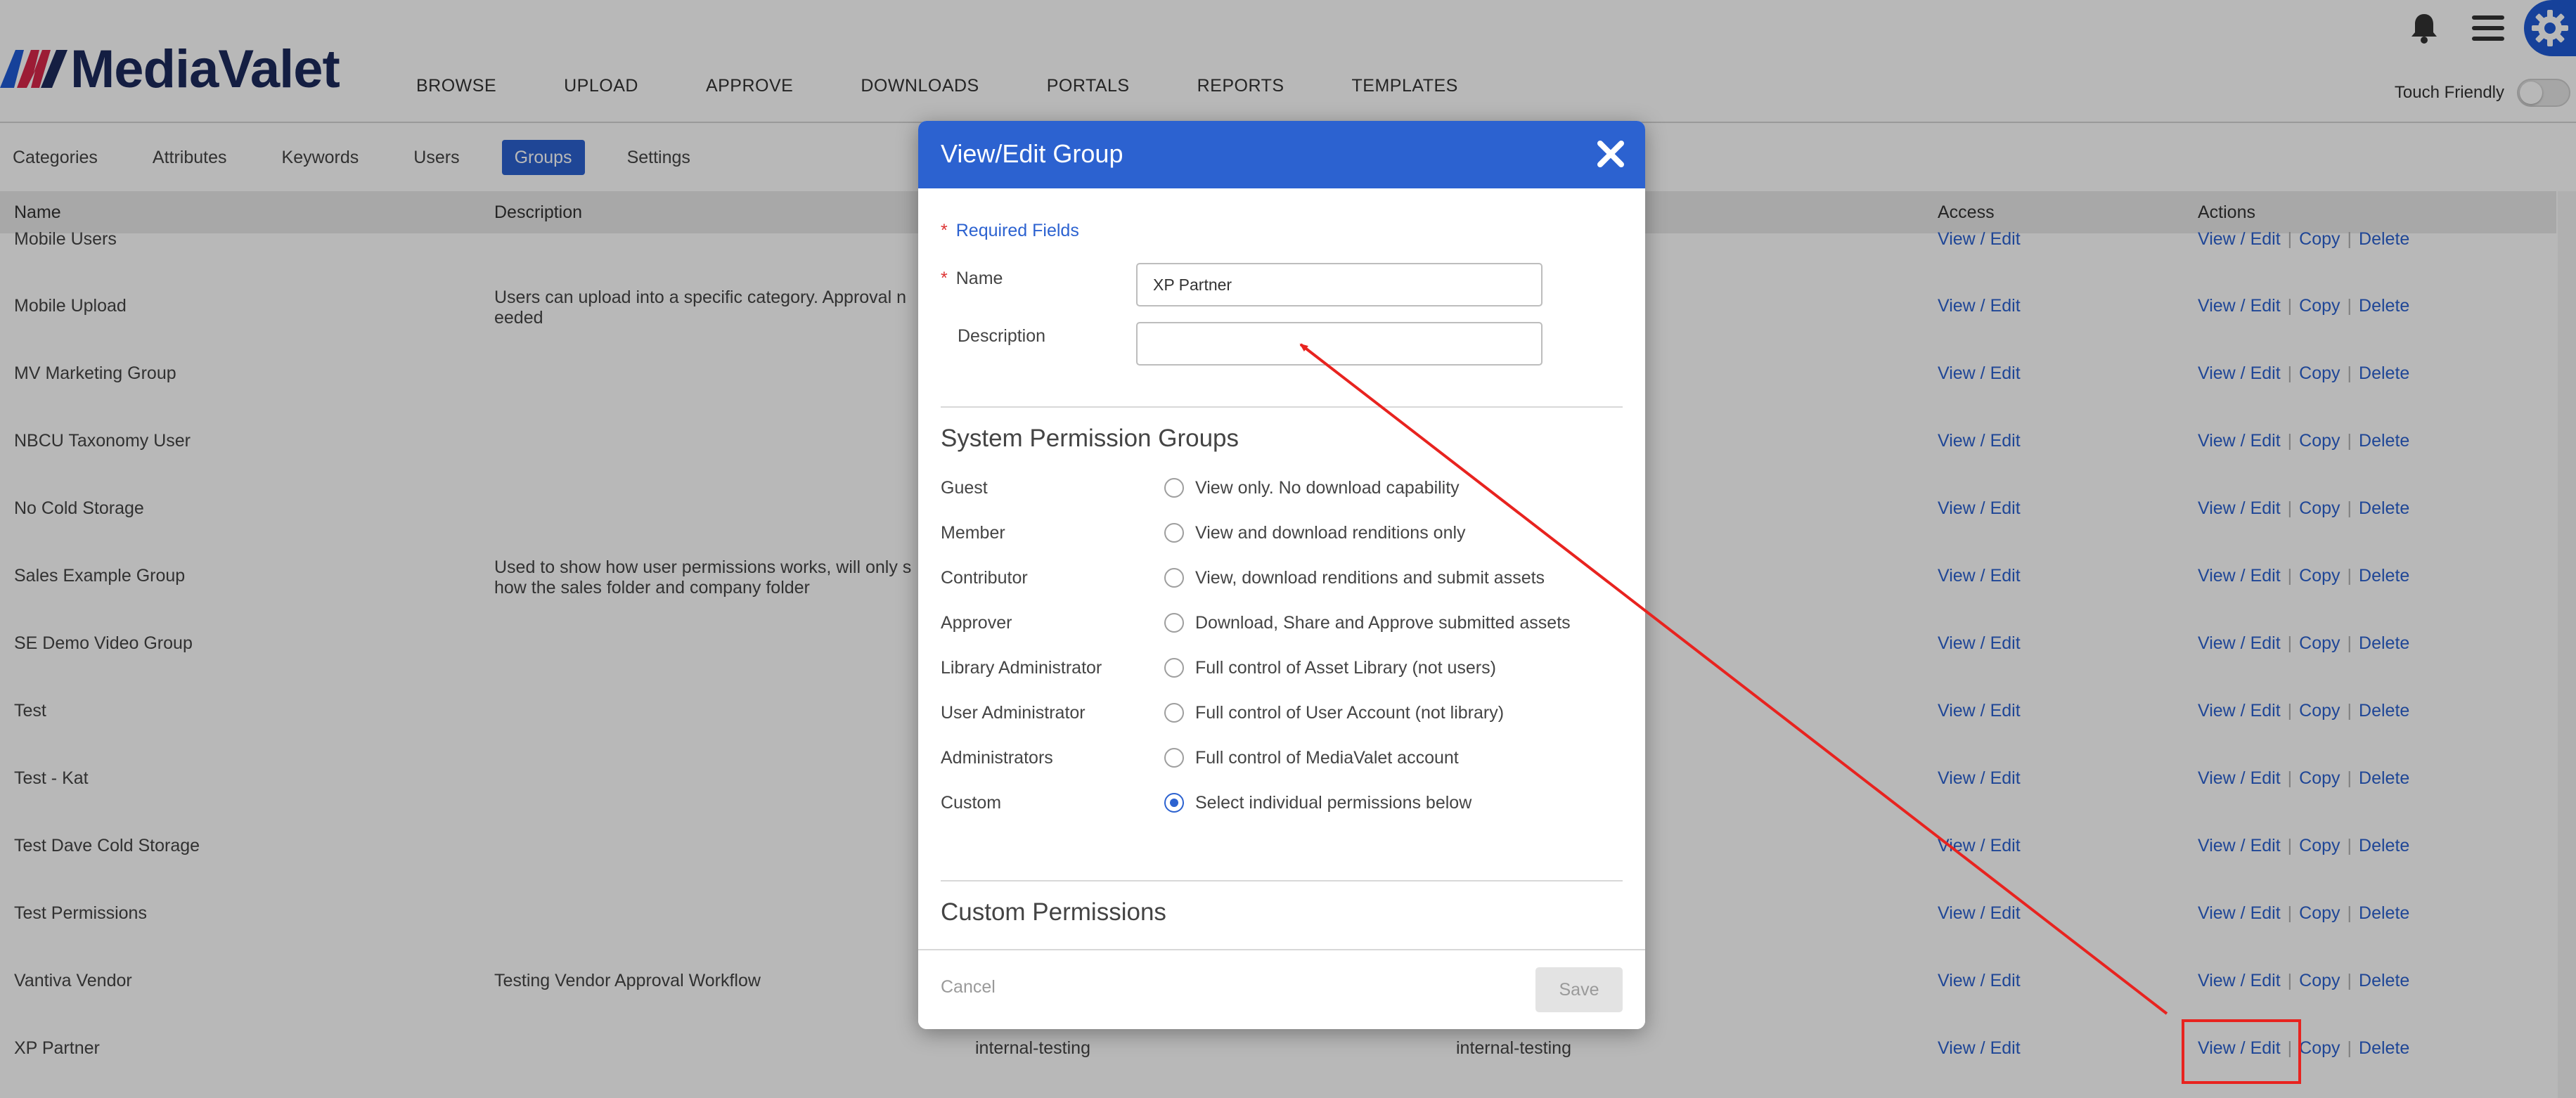 This screenshot has width=2576, height=1098. I want to click on permission-description: View only. No download capability, so click(1327, 488).